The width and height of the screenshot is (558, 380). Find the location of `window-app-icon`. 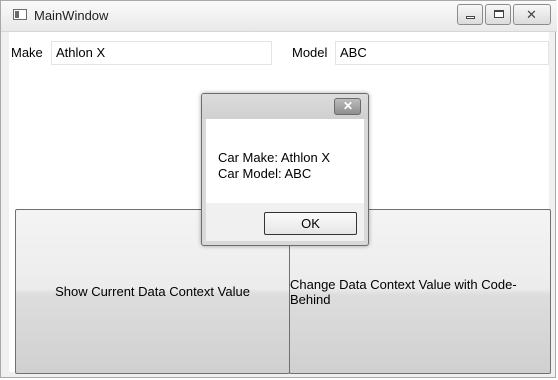

window-app-icon is located at coordinates (20, 14).